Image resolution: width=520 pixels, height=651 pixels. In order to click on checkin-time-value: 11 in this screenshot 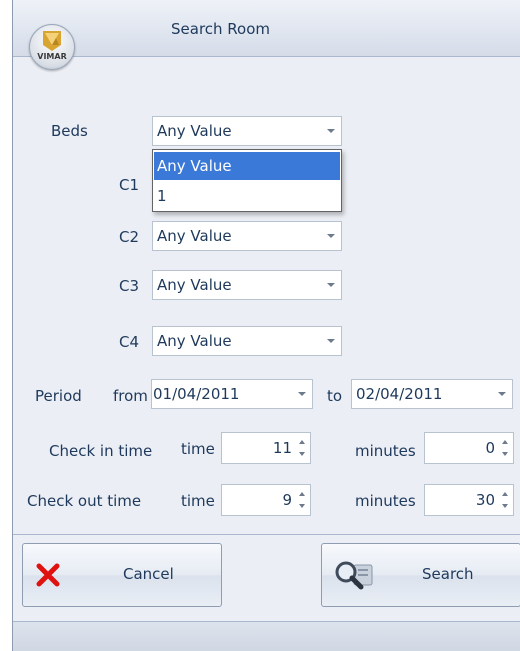, I will do `click(282, 448)`.